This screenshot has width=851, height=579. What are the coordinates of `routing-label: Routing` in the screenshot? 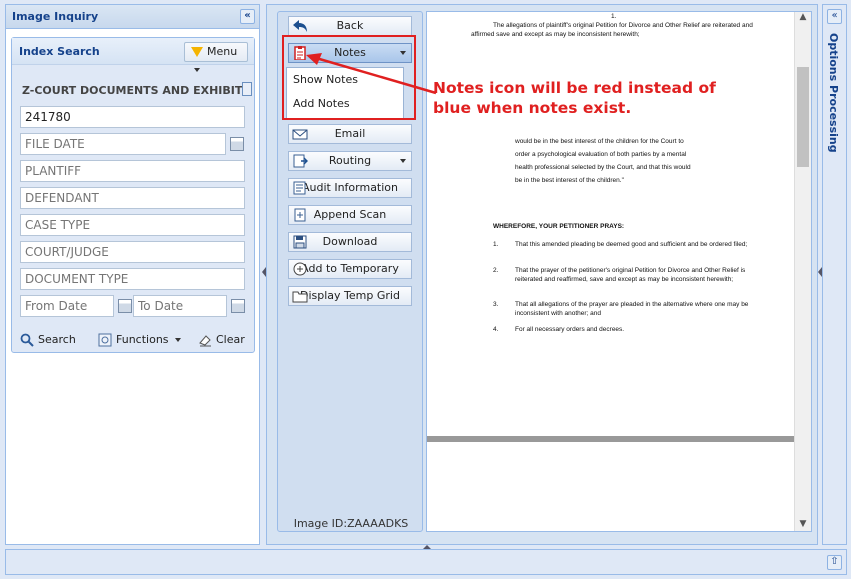 It's located at (350, 160).